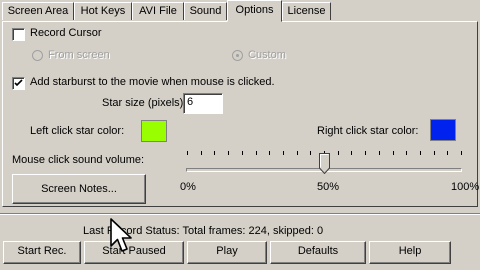  I want to click on radio-from-screen-label: From screen, so click(79, 55).